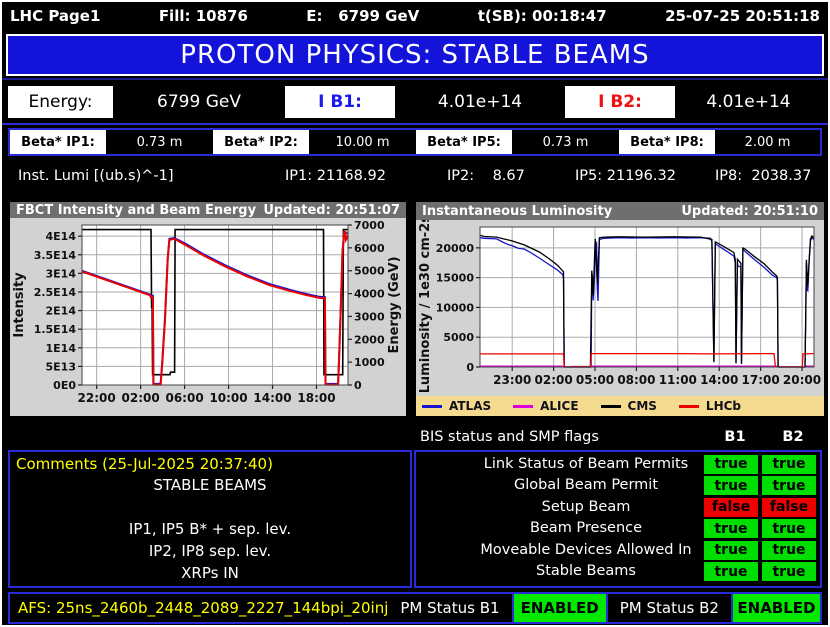  I want to click on luminosity-legend: ATLAS ALICE CMS LHCb, so click(620, 406).